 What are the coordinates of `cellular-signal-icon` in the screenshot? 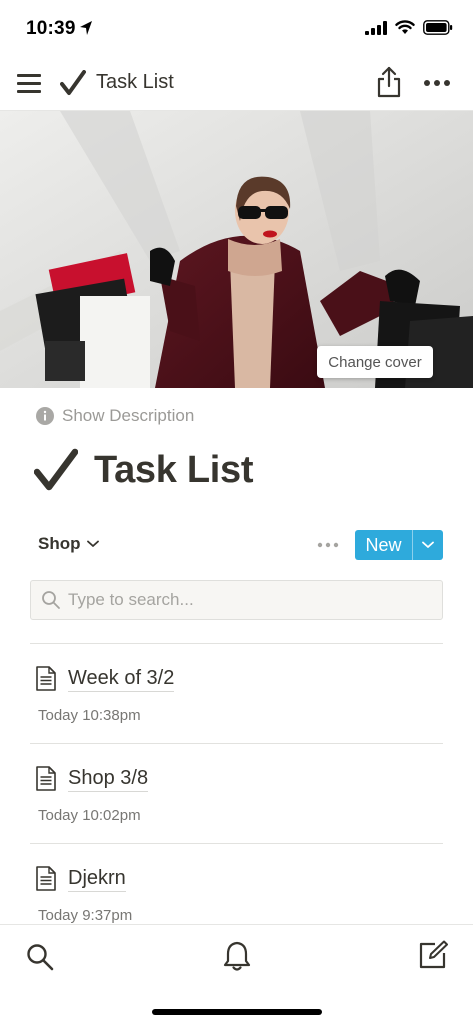 It's located at (376, 27).